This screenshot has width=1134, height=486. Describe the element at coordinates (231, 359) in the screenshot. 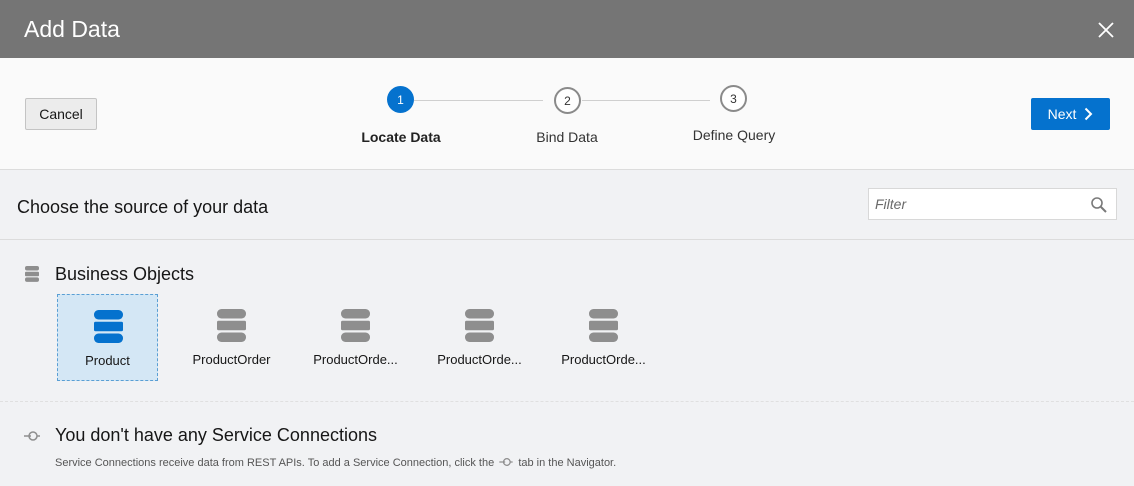

I see `business-object-label: ProductOrder` at that location.